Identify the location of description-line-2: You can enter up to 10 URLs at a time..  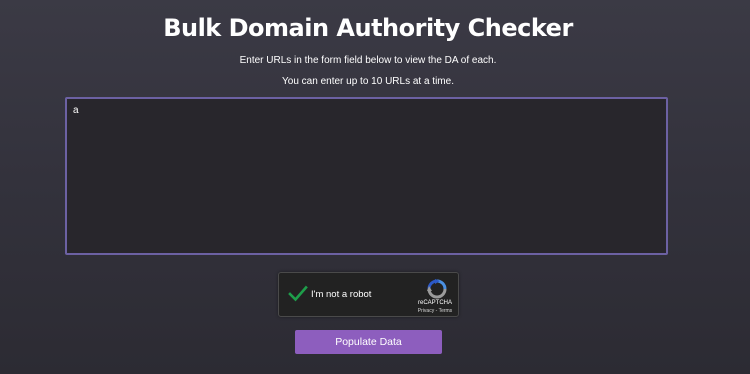
(368, 81).